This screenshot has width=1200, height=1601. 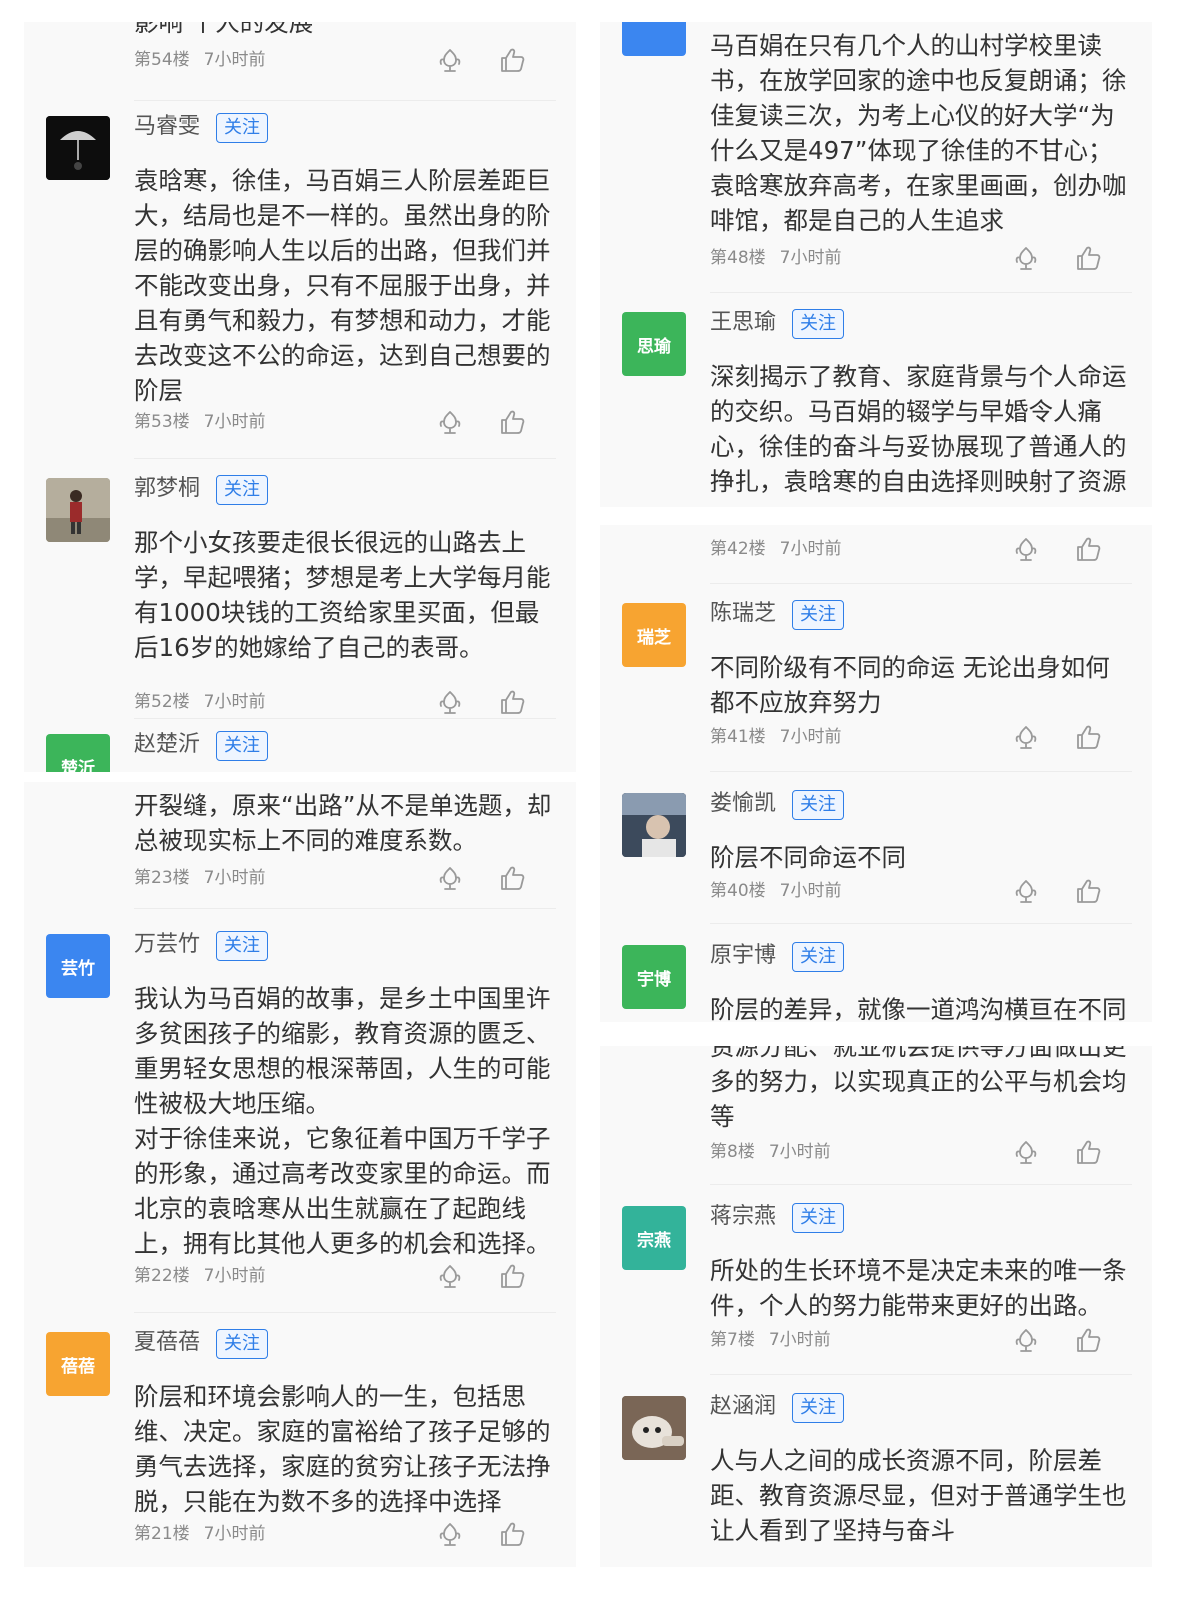 What do you see at coordinates (918, 1088) in the screenshot?
I see `comment-text: 资源分配、就业机会提供等方面做出更多的努力，以实现真正的公平与机会均等` at bounding box center [918, 1088].